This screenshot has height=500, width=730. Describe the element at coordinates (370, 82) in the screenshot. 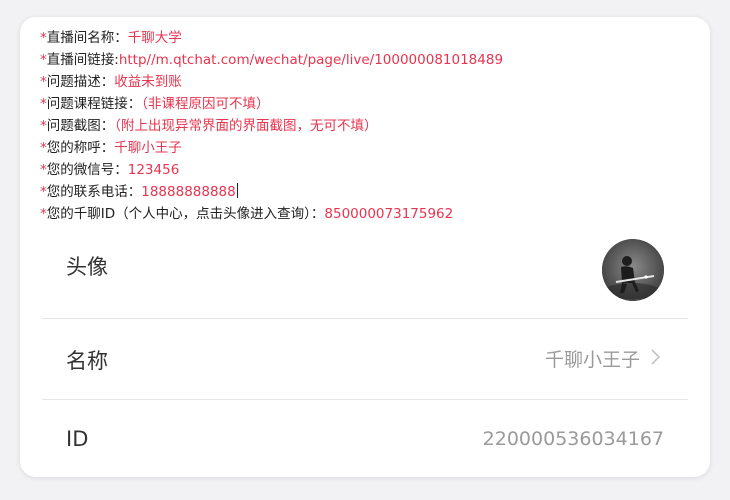

I see `form-line-problem-desc: *问题描述：收益未到账` at that location.